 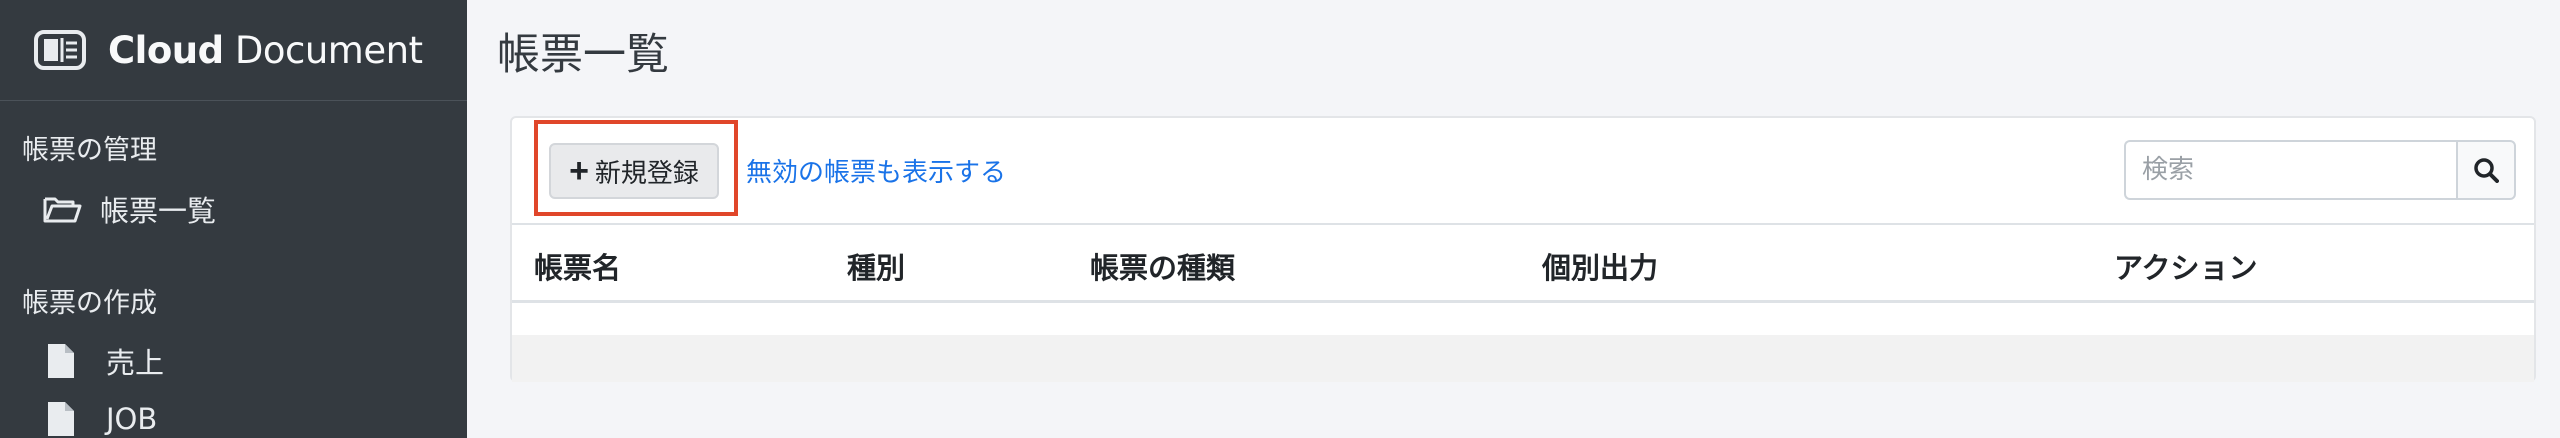 What do you see at coordinates (158, 211) in the screenshot?
I see `sidebar-item-label: 帳票一覧` at bounding box center [158, 211].